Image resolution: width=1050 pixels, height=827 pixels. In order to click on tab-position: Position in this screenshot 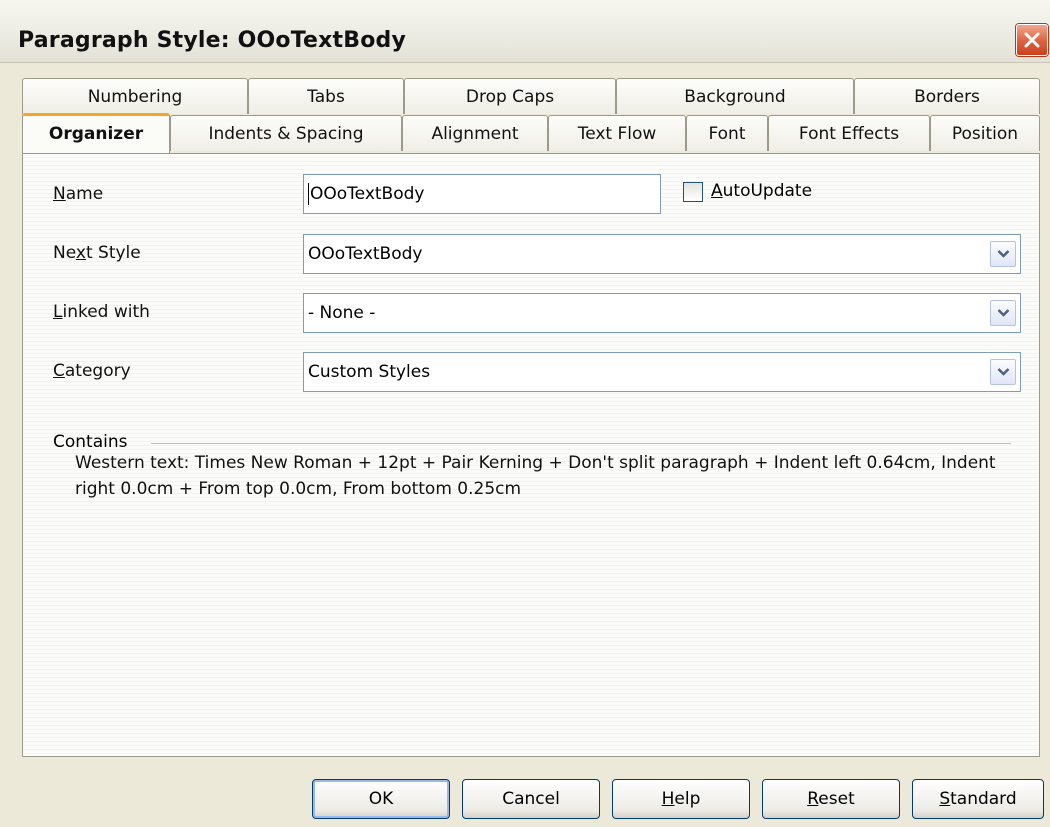, I will do `click(985, 133)`.